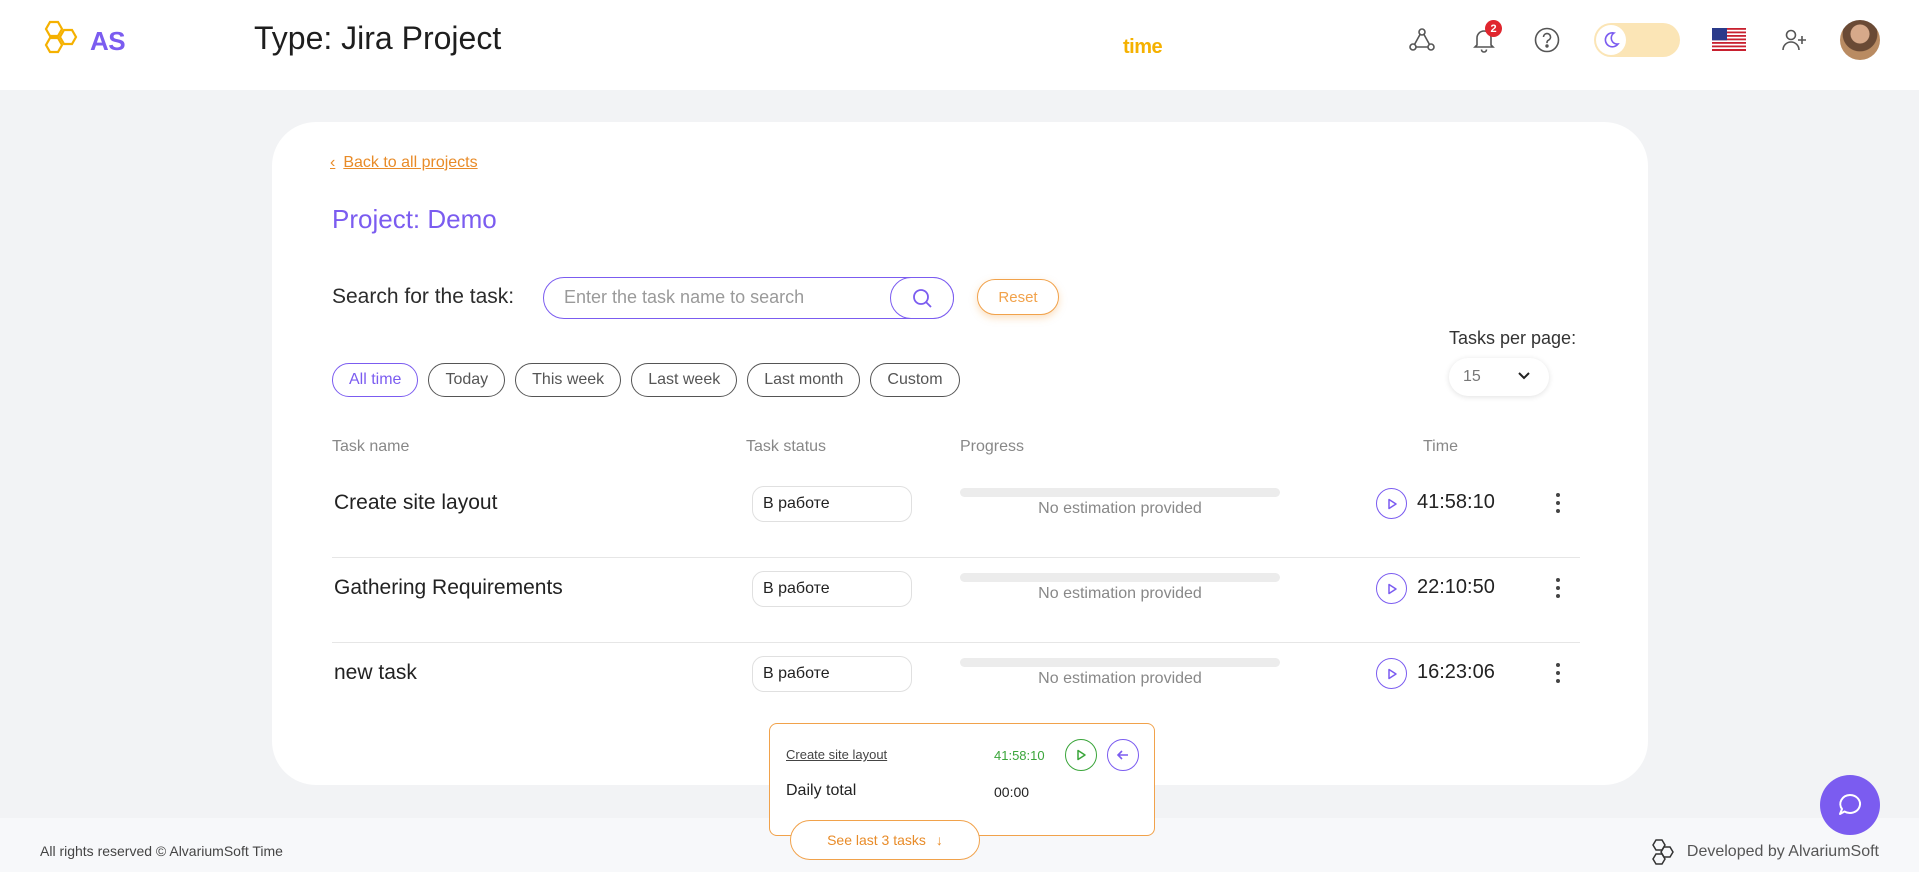  I want to click on chevron-left-icon: ‹, so click(333, 162).